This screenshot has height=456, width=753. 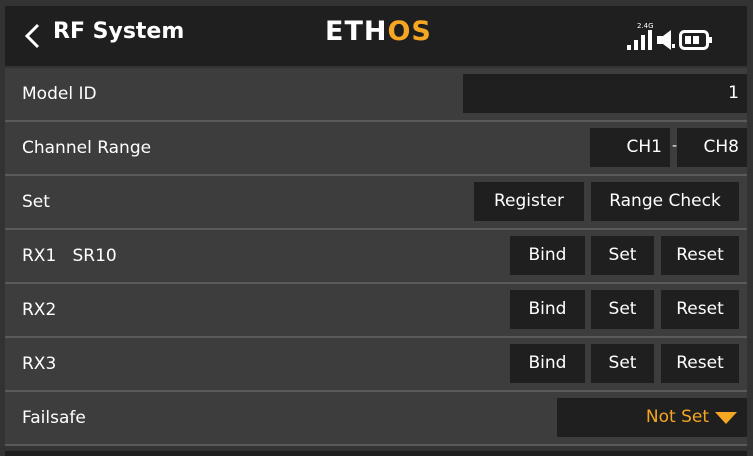 I want to click on rx2-row: RX2 Bind Set Reset, so click(x=376, y=311).